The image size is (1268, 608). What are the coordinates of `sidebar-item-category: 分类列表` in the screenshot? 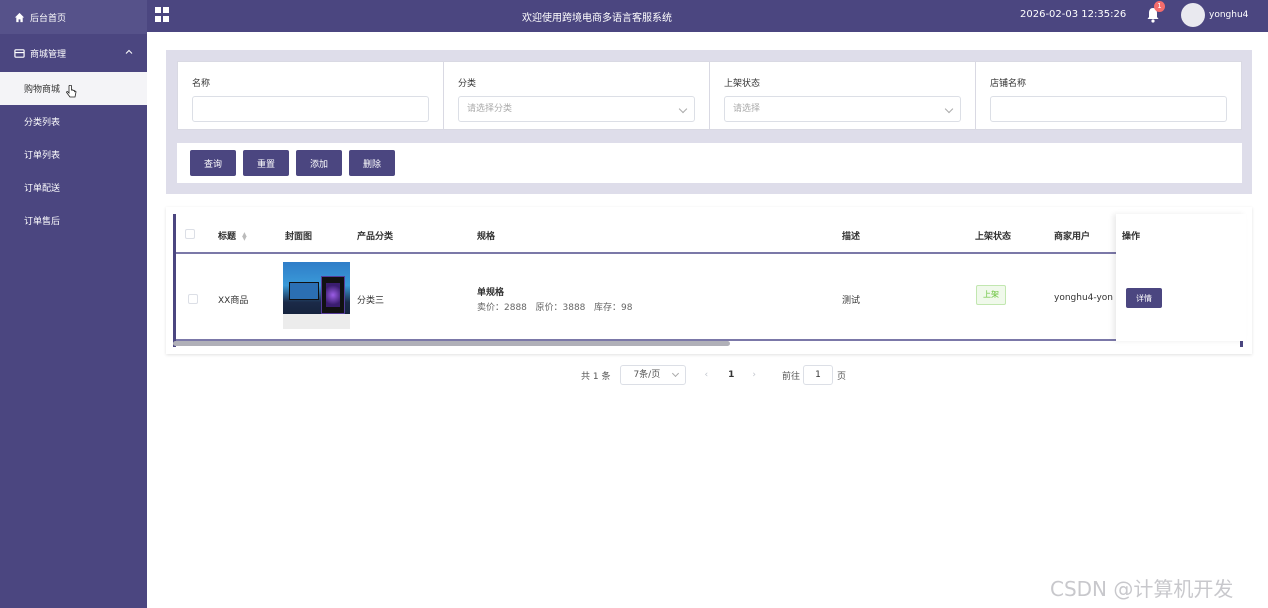 It's located at (73, 121).